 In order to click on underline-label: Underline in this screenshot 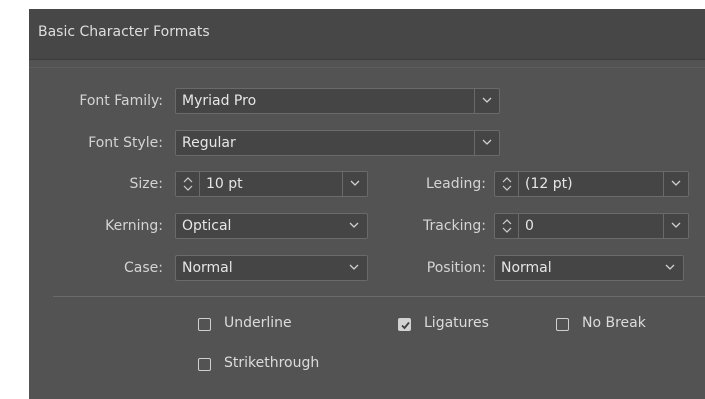, I will do `click(258, 323)`.